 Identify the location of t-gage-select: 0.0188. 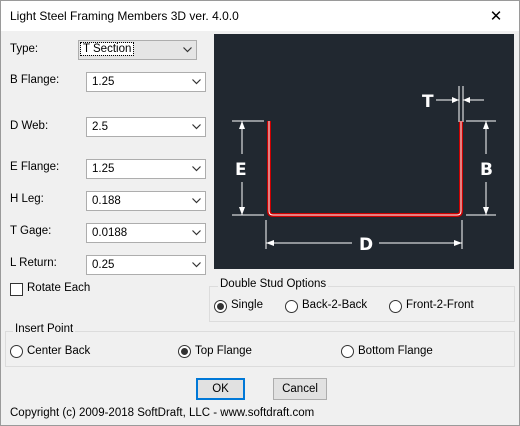
(146, 233).